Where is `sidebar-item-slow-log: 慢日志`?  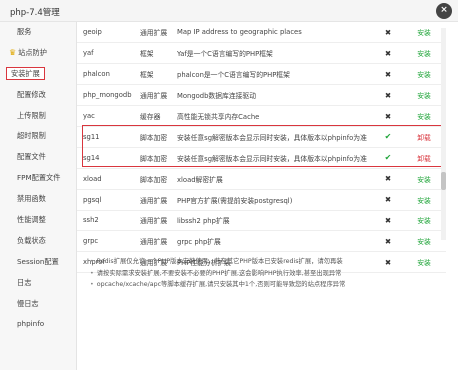
sidebar-item-slow-log: 慢日志 is located at coordinates (38, 304).